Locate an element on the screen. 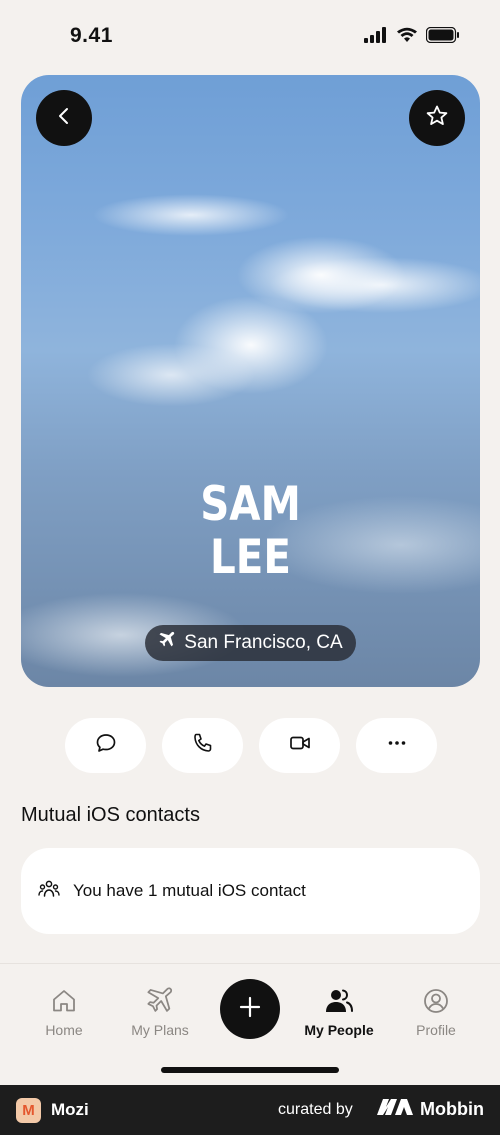 The image size is (500, 1135). back-button is located at coordinates (64, 118).